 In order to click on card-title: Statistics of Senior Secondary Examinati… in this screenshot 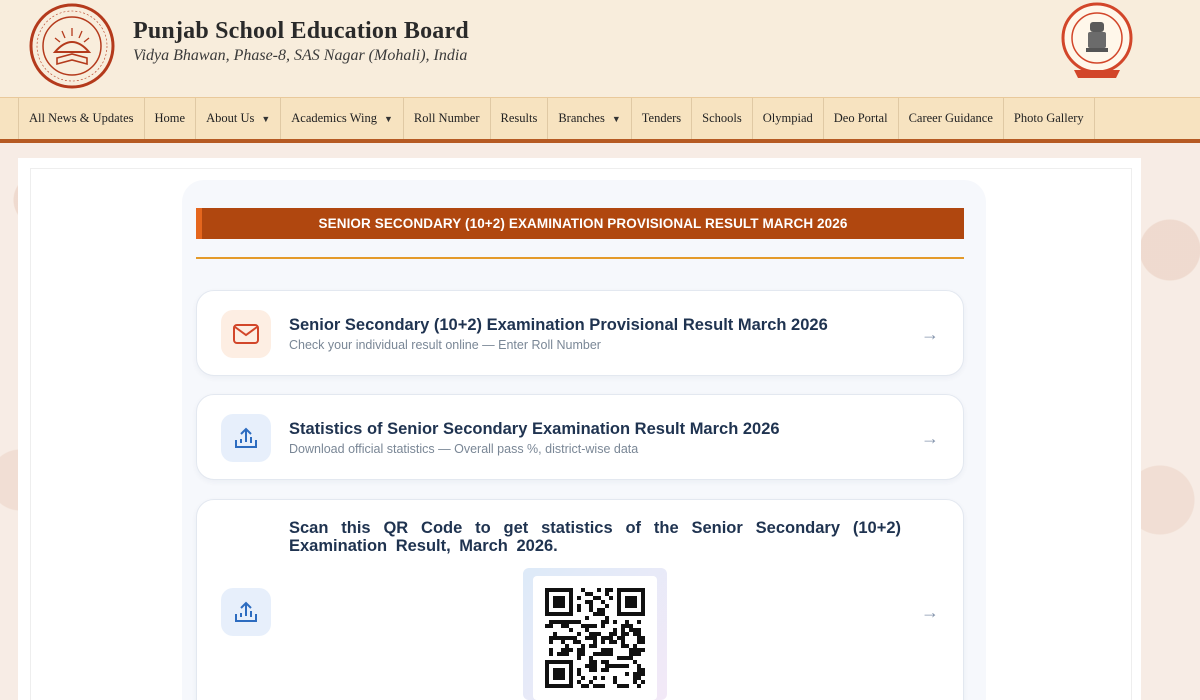, I will do `click(534, 429)`.